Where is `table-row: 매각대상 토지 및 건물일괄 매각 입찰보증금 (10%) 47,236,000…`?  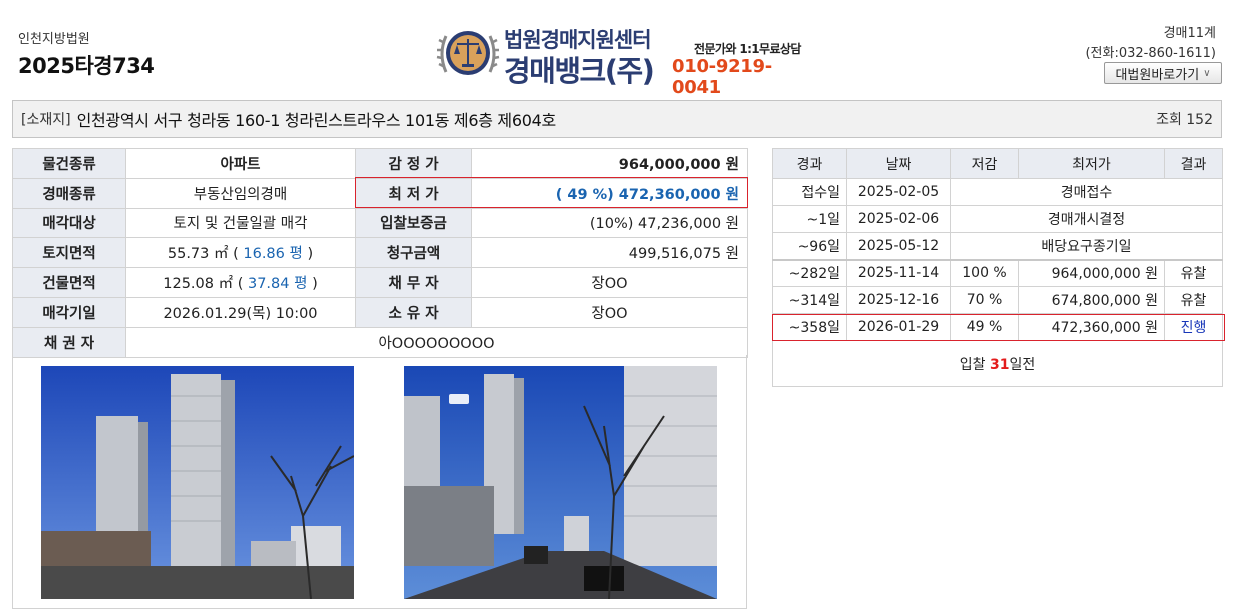
table-row: 매각대상 토지 및 건물일괄 매각 입찰보증금 (10%) 47,236,000… is located at coordinates (380, 223).